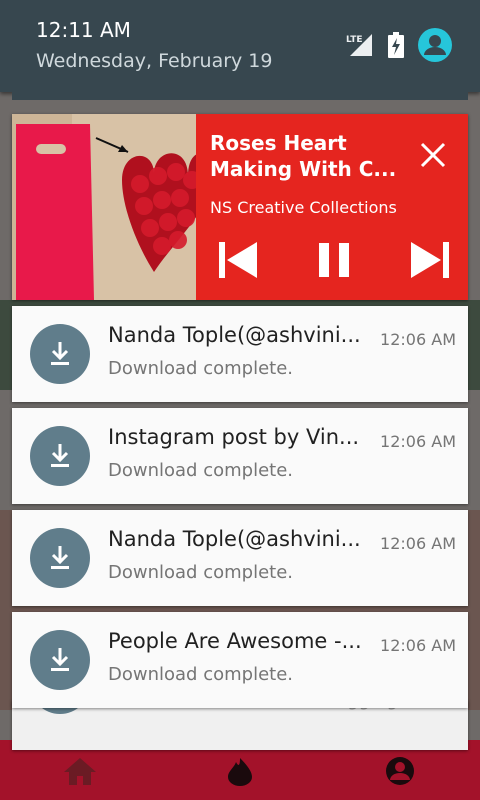 The image size is (480, 800). I want to click on flame-icon, so click(240, 772).